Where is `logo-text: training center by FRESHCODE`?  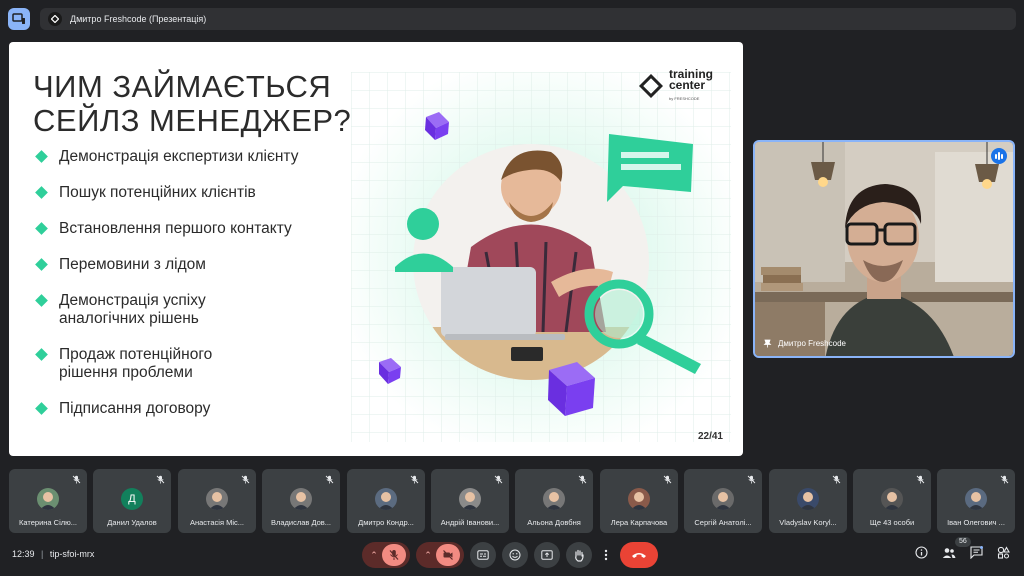
logo-text: training center by FRESHCODE is located at coordinates (691, 86).